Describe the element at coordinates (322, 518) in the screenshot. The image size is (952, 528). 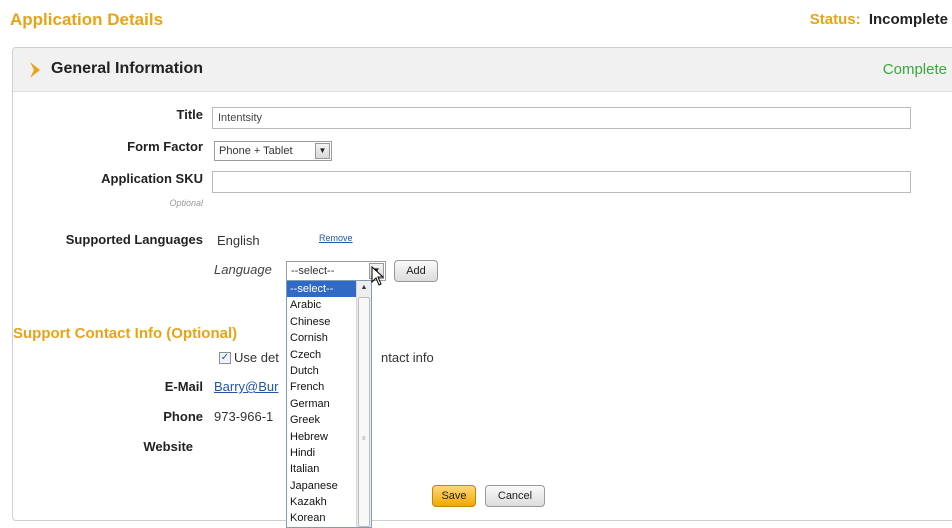
I see `language-option: Korean` at that location.